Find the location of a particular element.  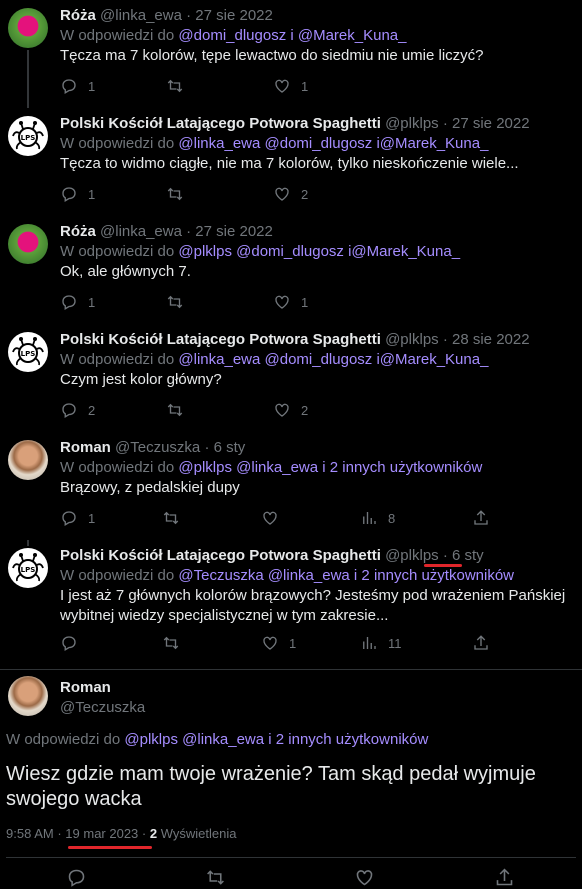

like-count: 2 is located at coordinates (305, 194).